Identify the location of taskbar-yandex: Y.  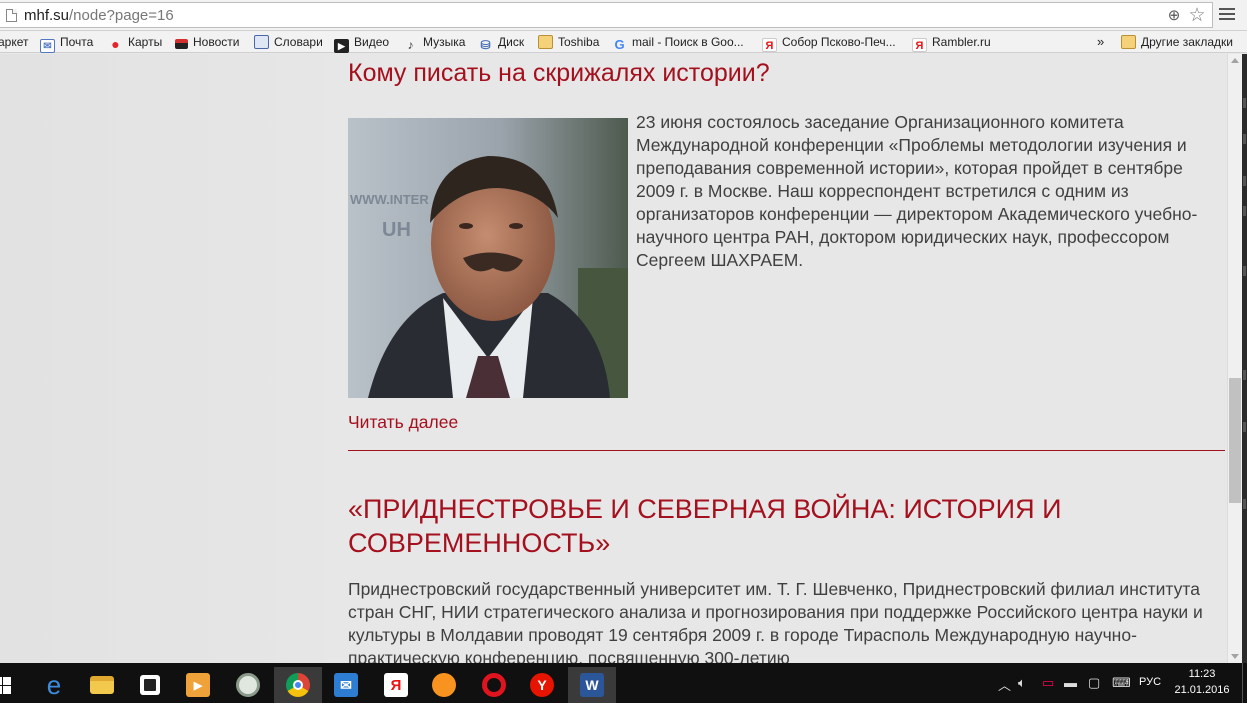
(542, 685).